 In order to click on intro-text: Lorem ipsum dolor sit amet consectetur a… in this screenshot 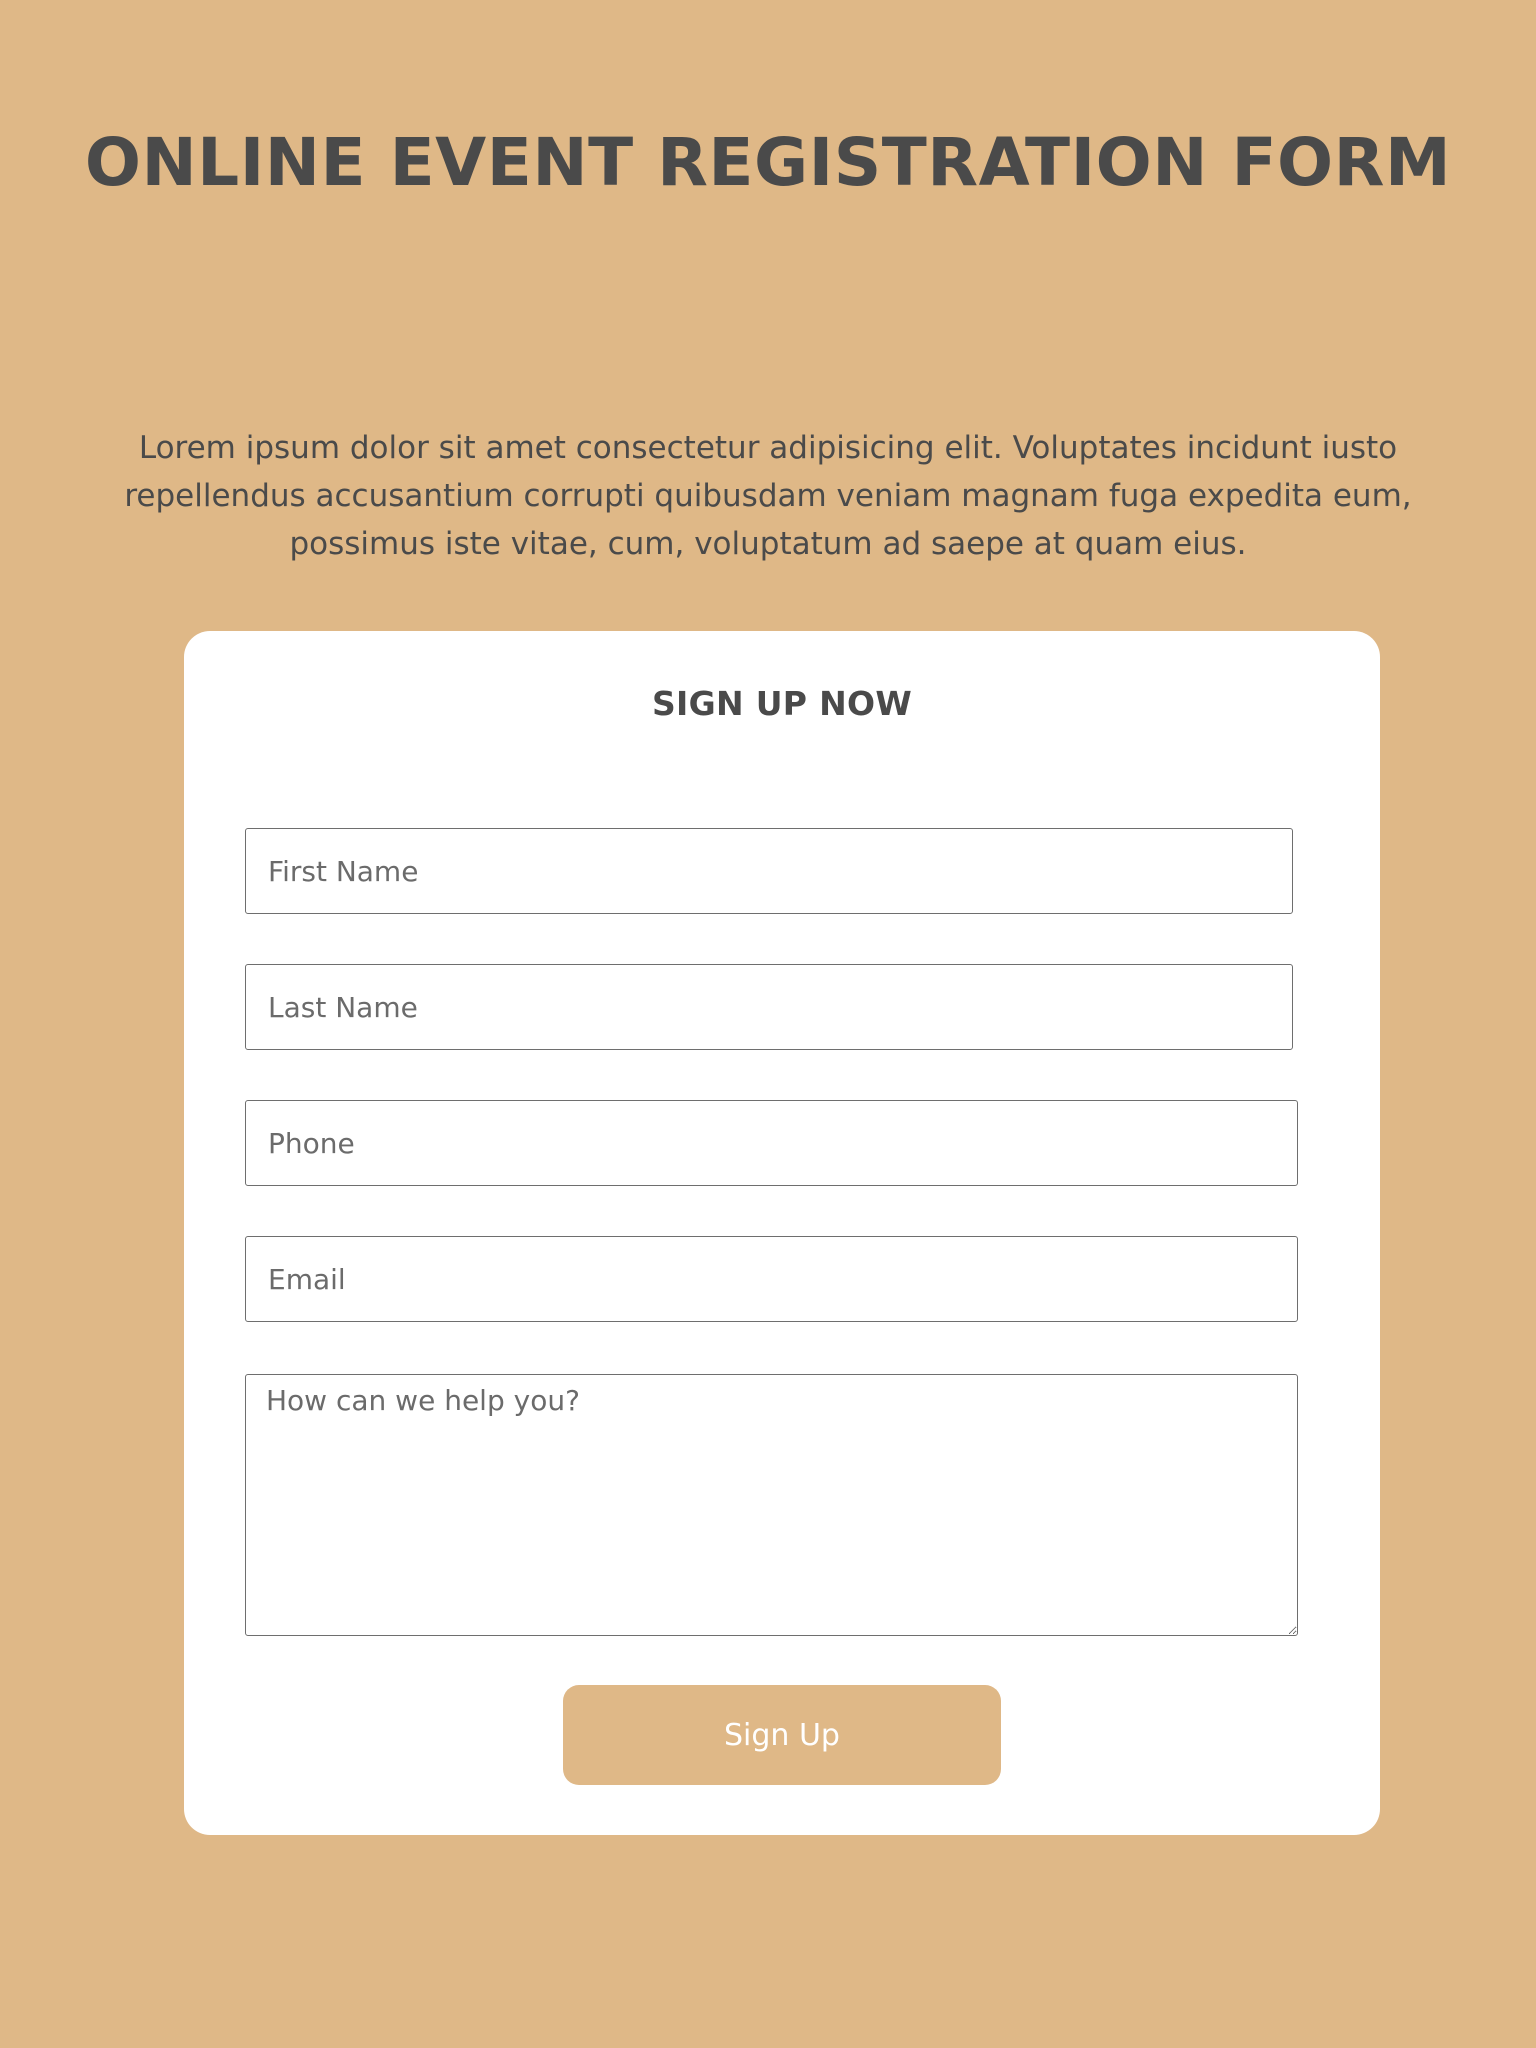, I will do `click(768, 496)`.